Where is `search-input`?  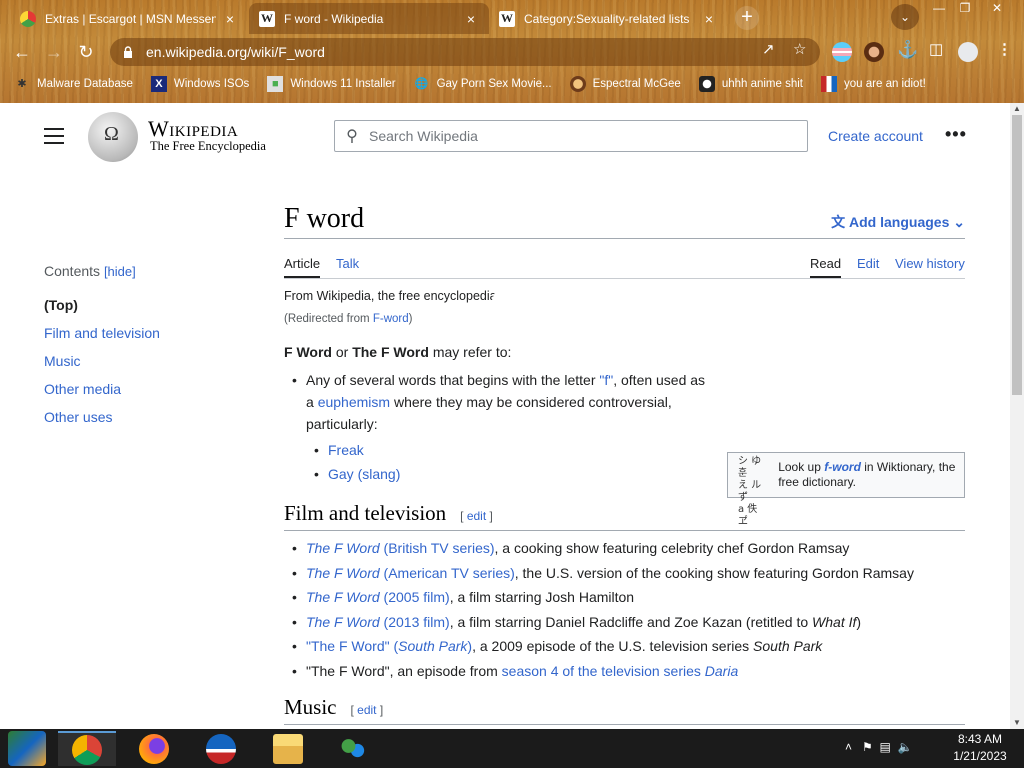 search-input is located at coordinates (579, 136).